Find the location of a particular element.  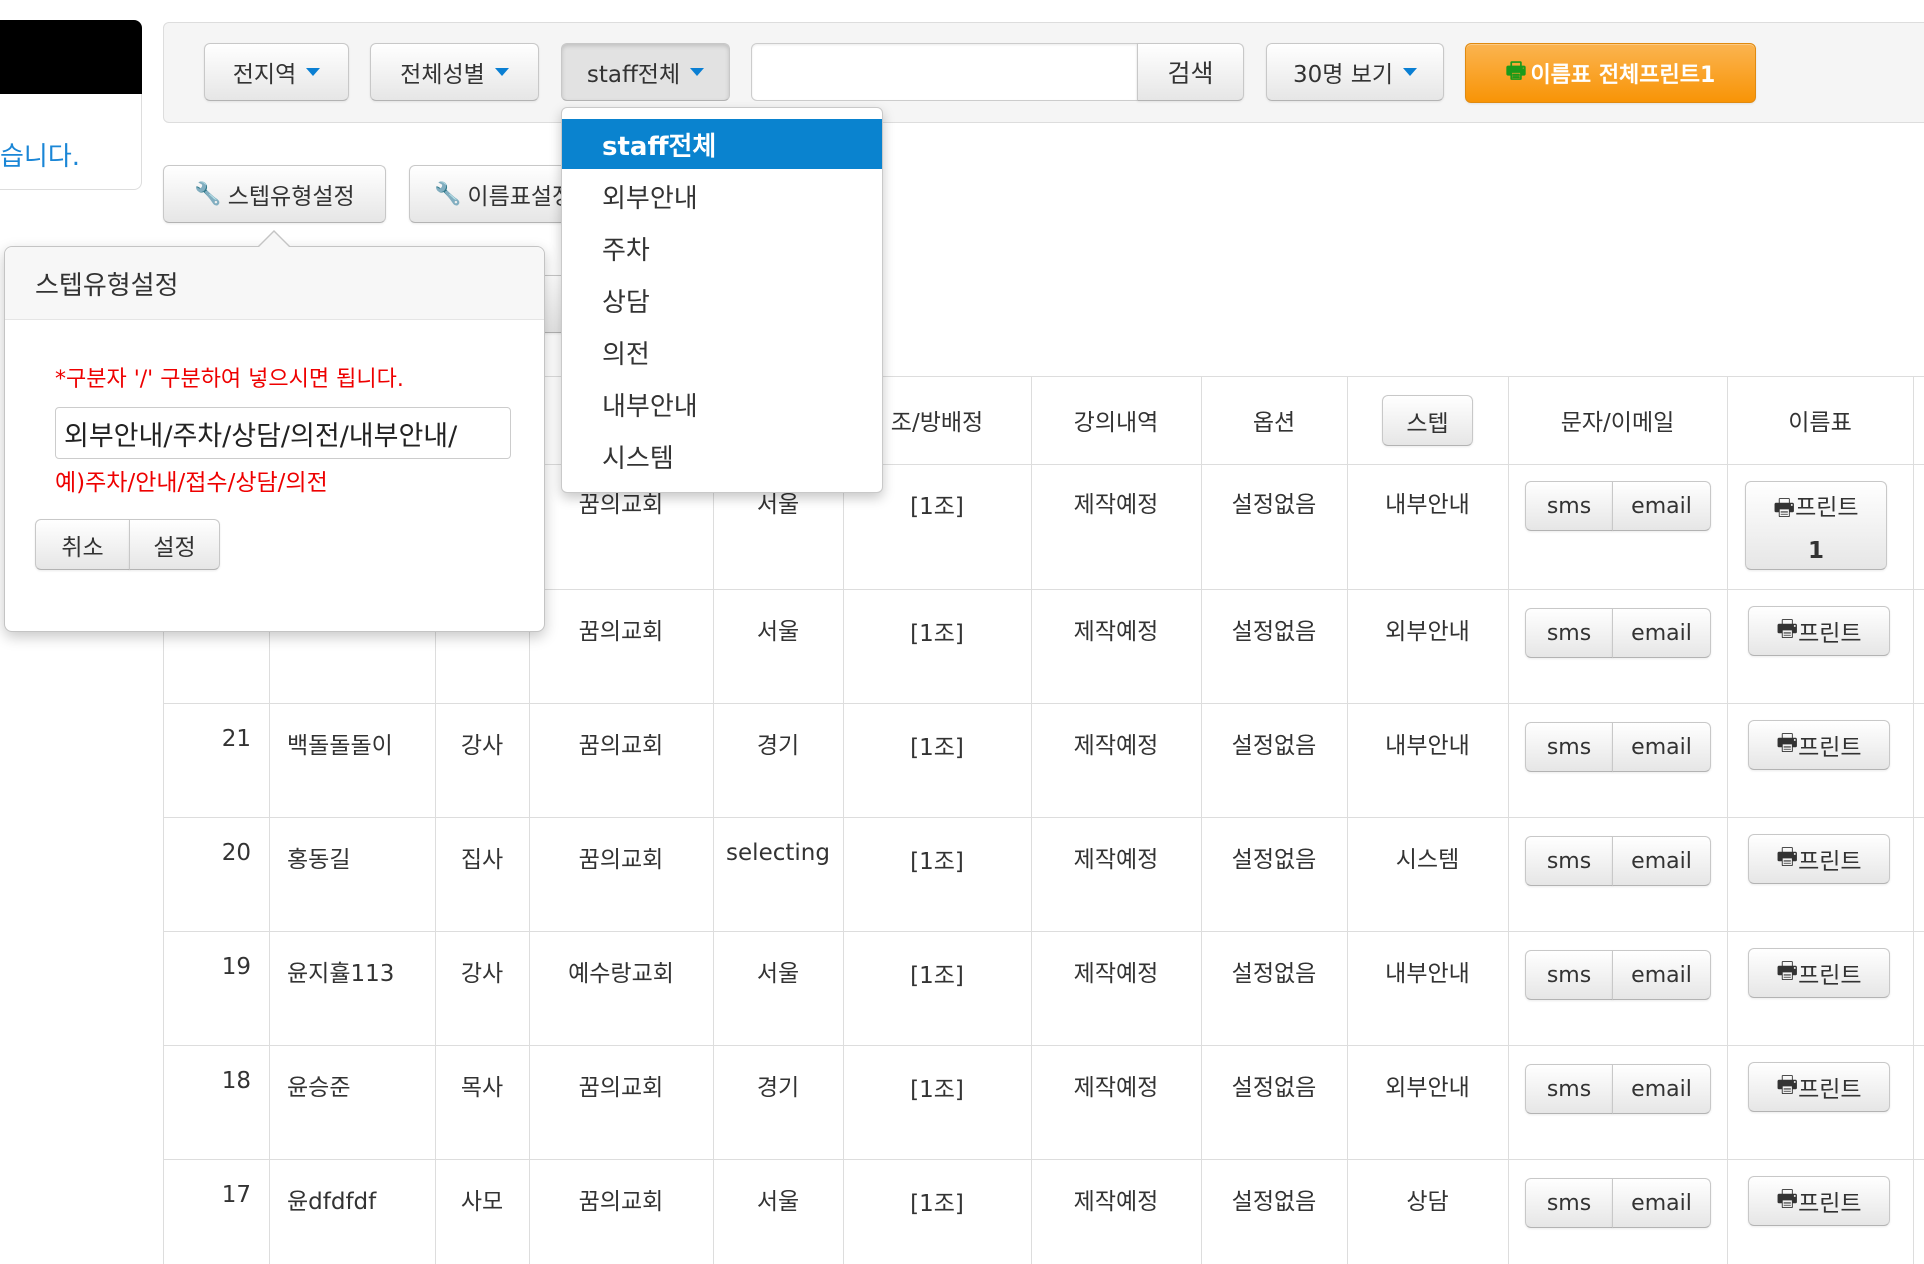

staff-filter-label: staff전체 is located at coordinates (633, 75).